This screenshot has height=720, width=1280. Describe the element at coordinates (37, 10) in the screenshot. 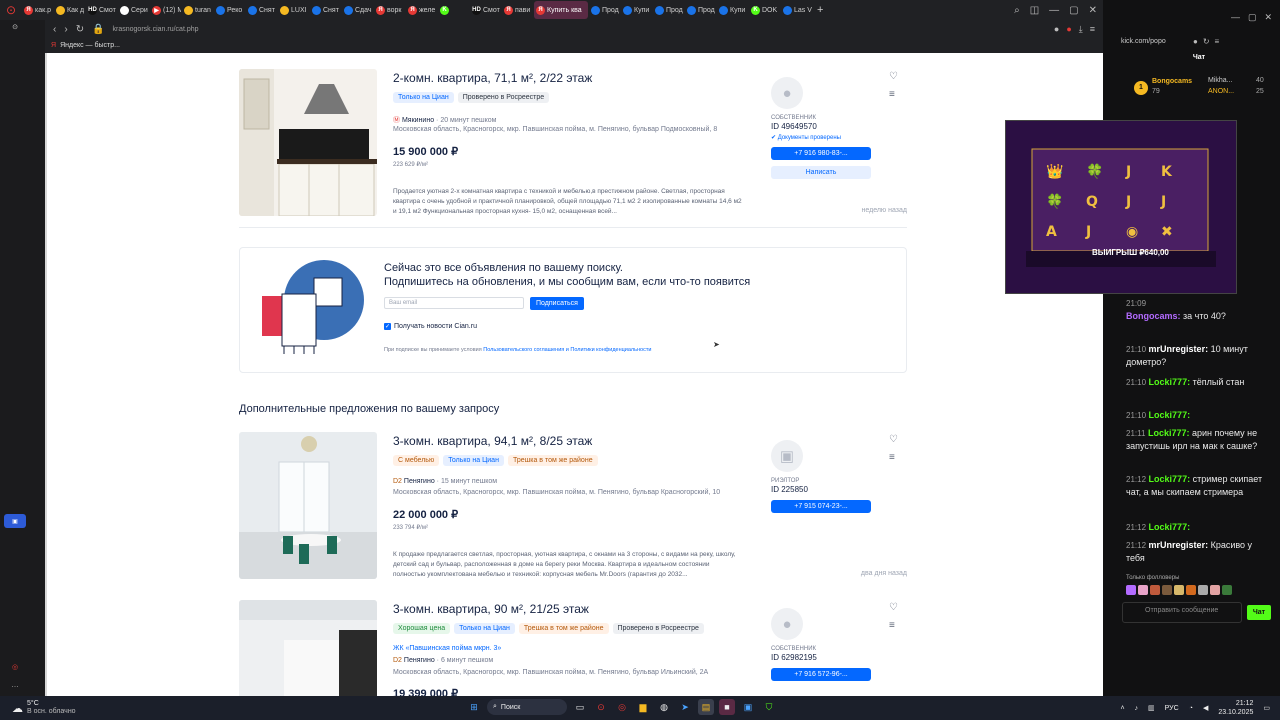

I see `browser-tab: Якак.р` at that location.